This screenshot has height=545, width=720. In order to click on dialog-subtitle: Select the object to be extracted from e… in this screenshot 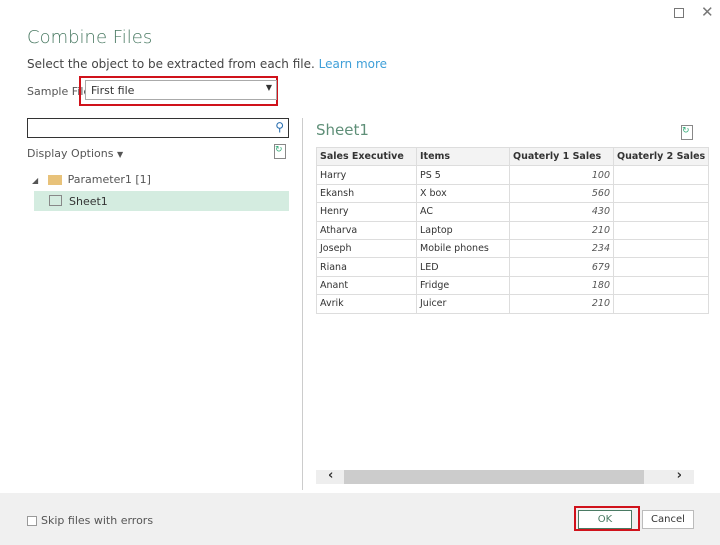, I will do `click(207, 64)`.